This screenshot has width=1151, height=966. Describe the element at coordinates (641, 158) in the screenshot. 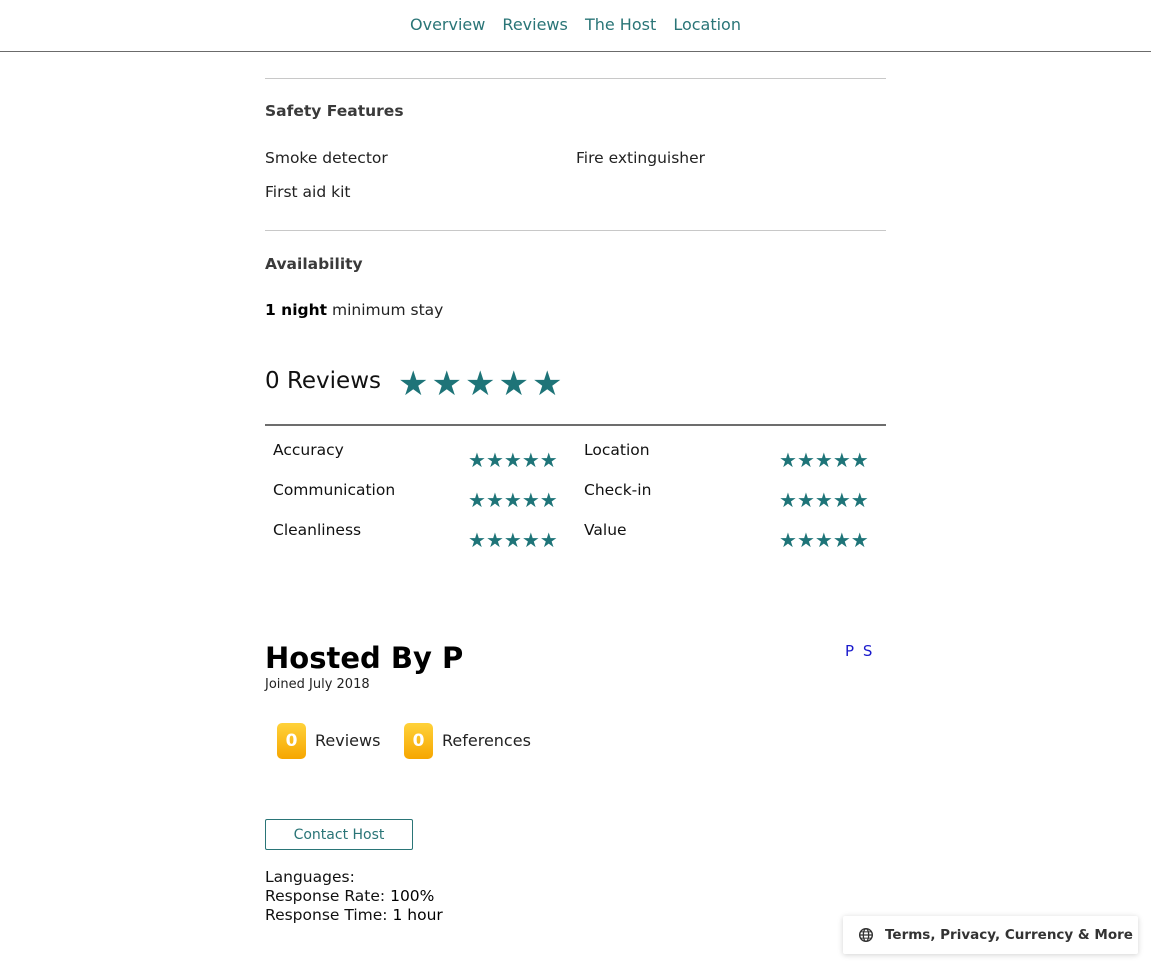

I see `safety-item-fire-extinguisher: Fire extinguisher` at that location.